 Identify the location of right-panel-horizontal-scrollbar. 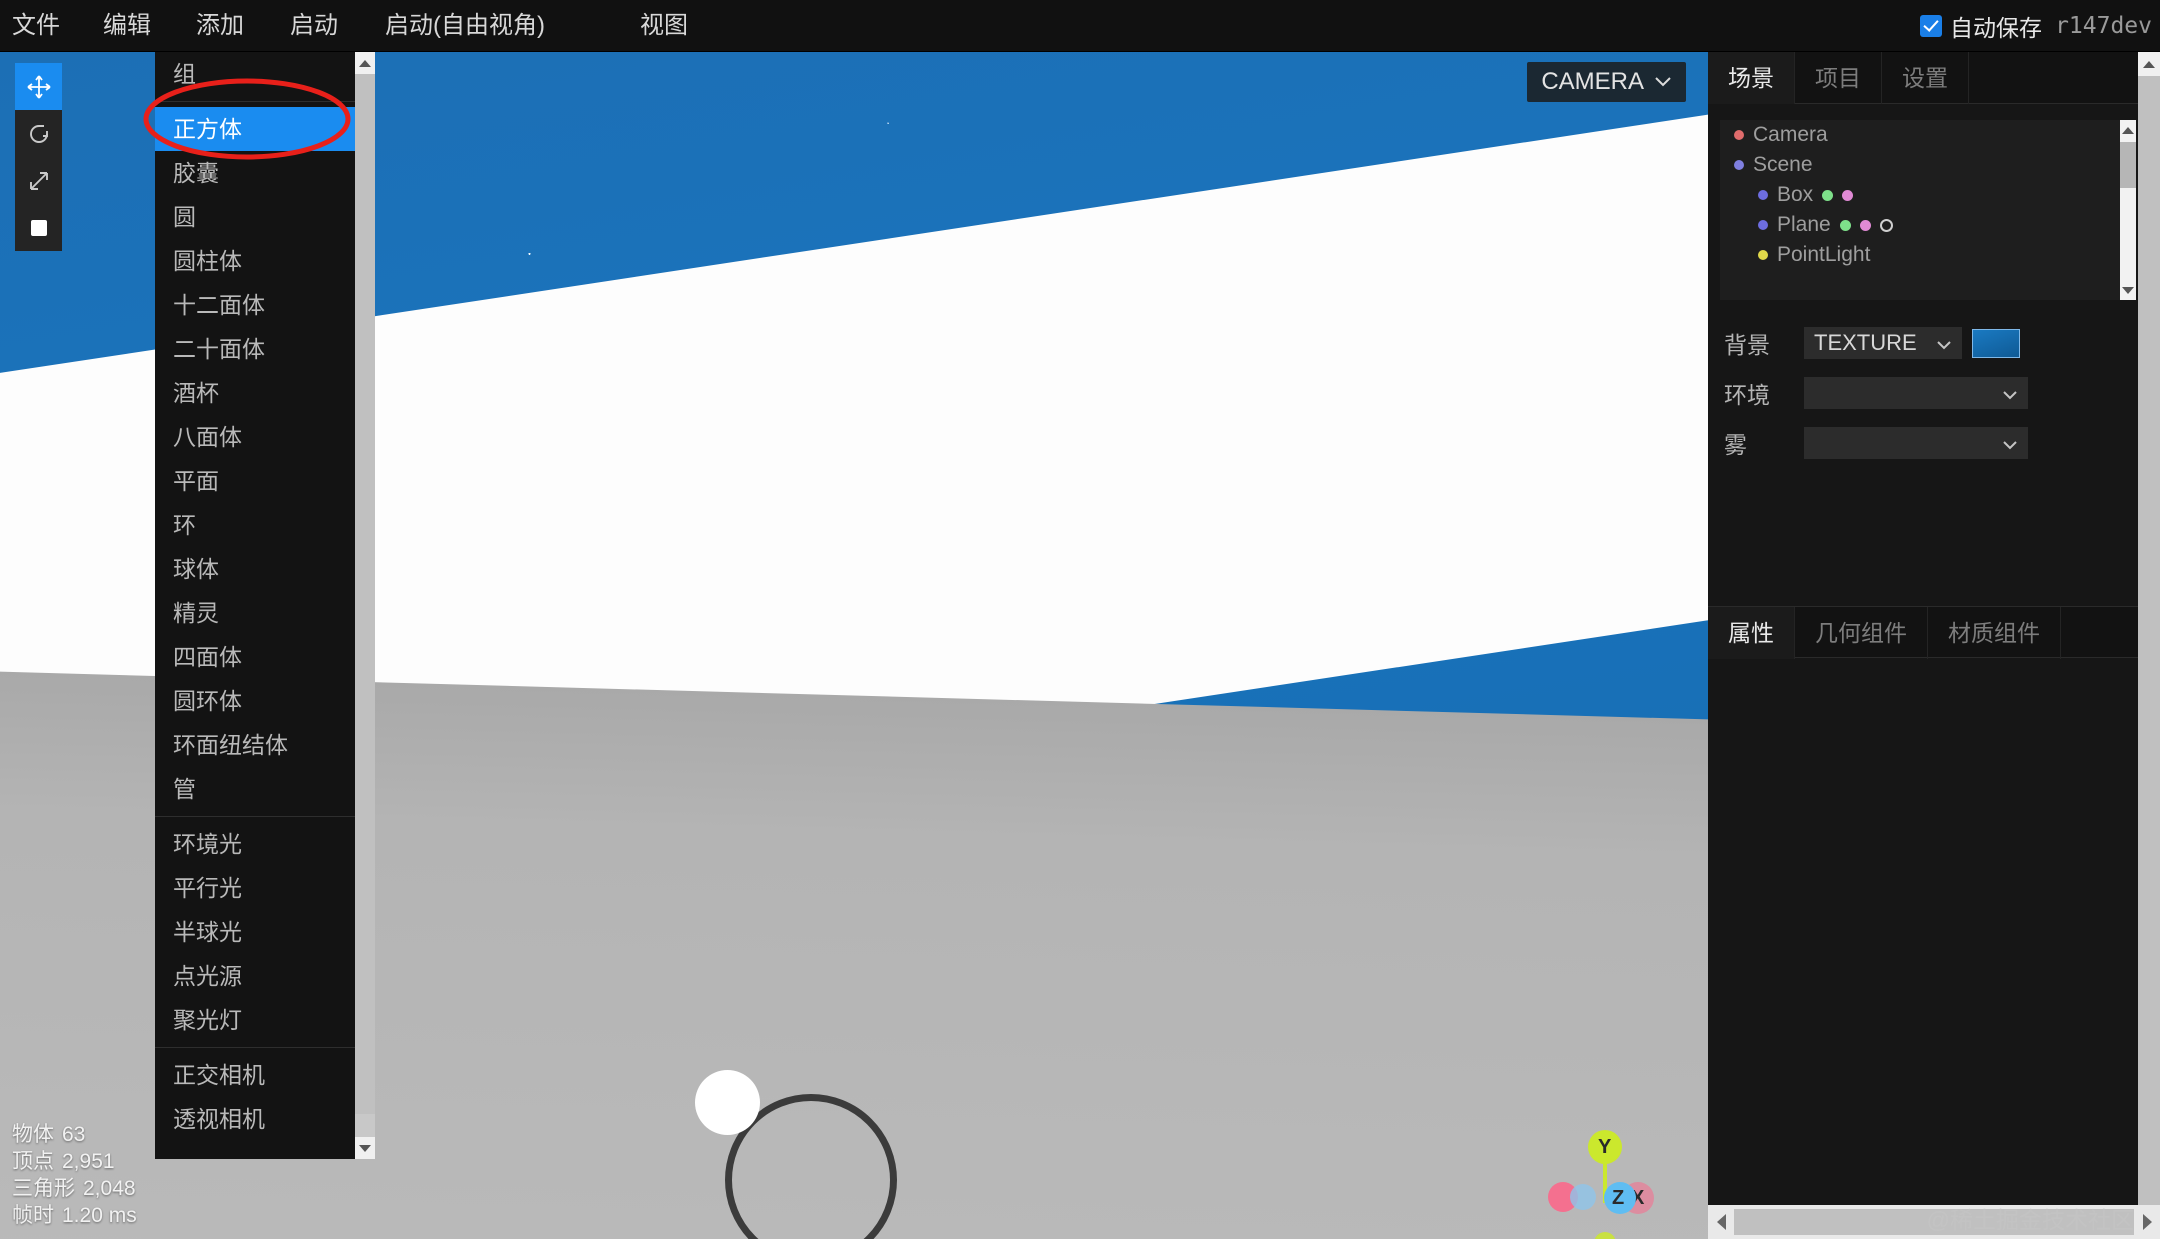
(1934, 1222).